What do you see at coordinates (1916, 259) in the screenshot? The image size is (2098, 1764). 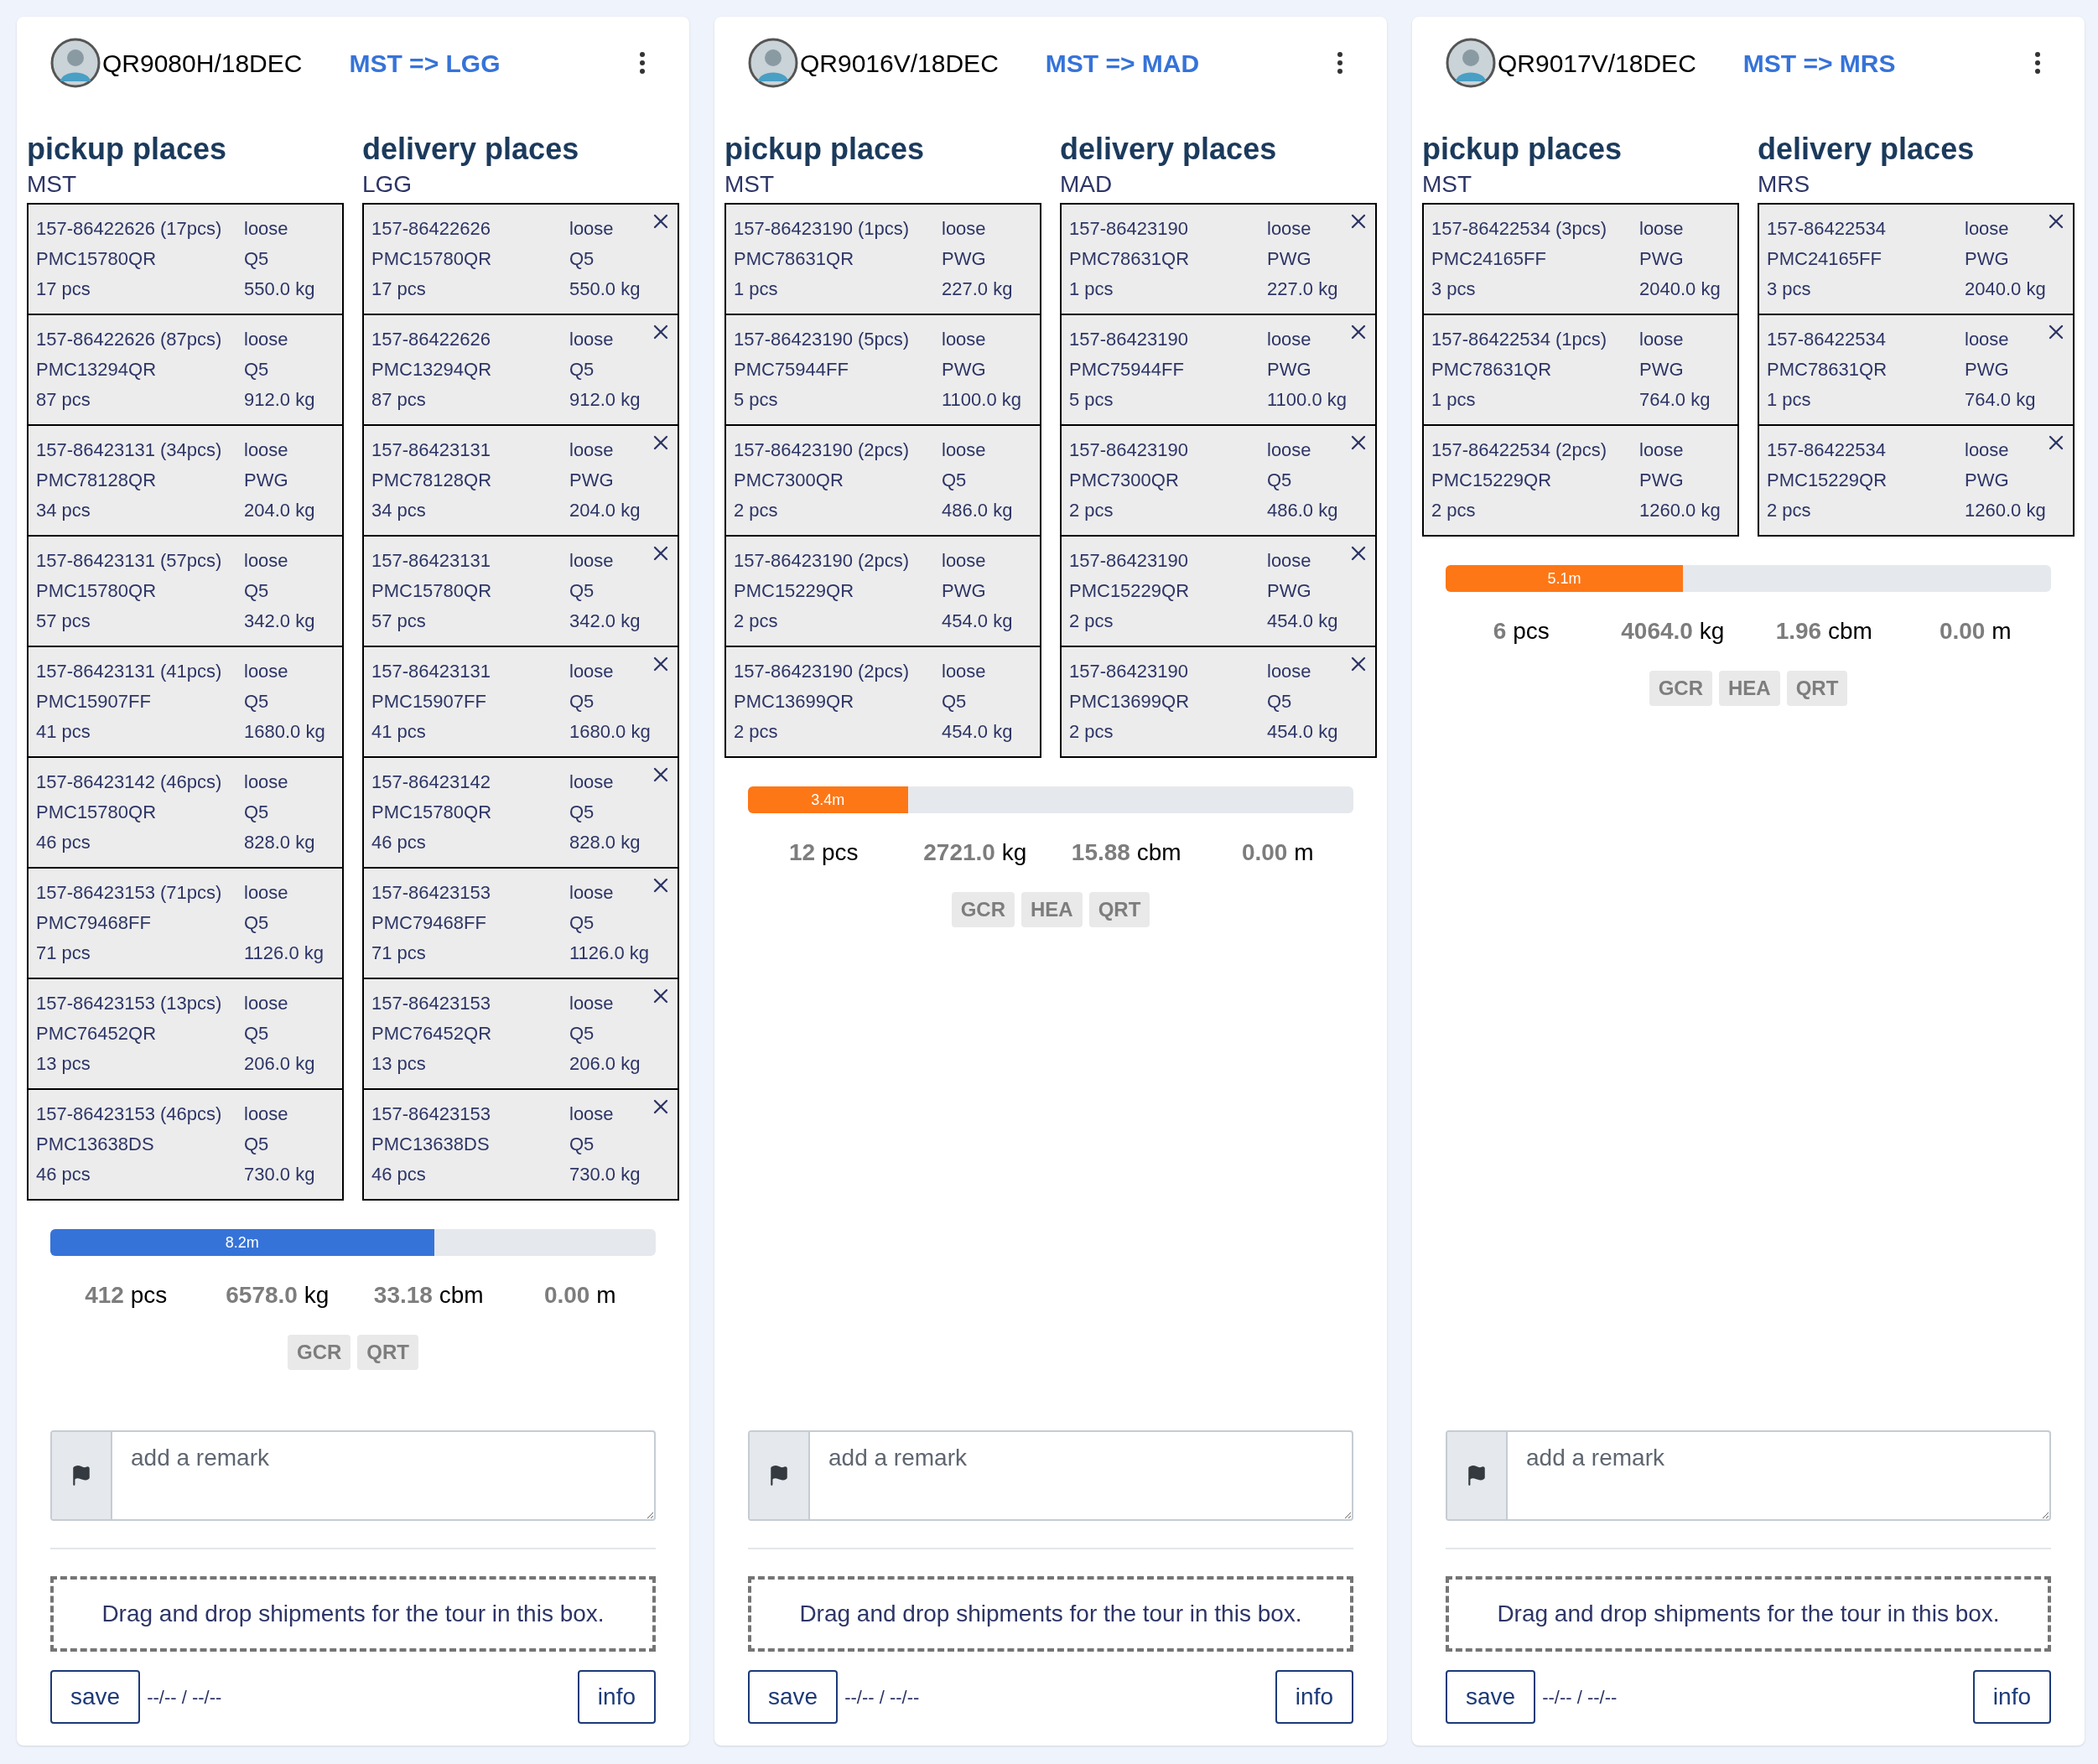 I see `shipment-card: 157-86422534 loose PMC24165FF PWG 3 pcs 2040.0 kg` at bounding box center [1916, 259].